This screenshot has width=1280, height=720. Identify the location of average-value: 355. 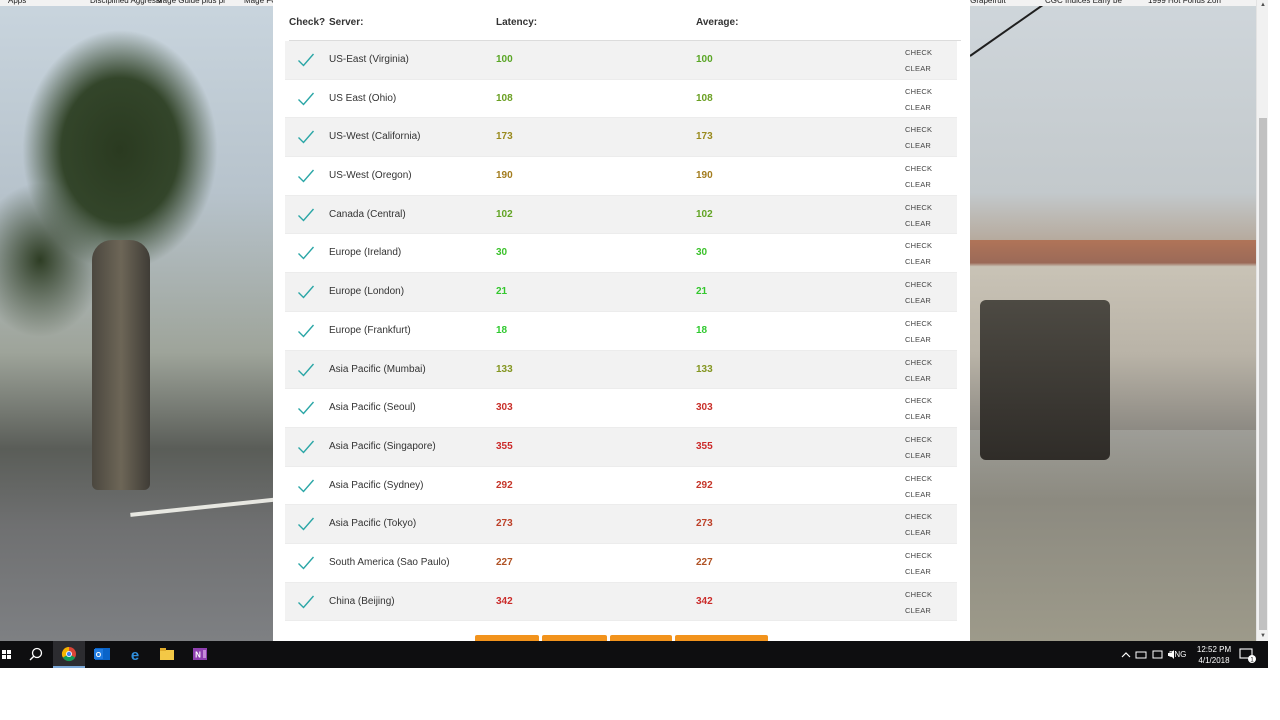
(704, 446).